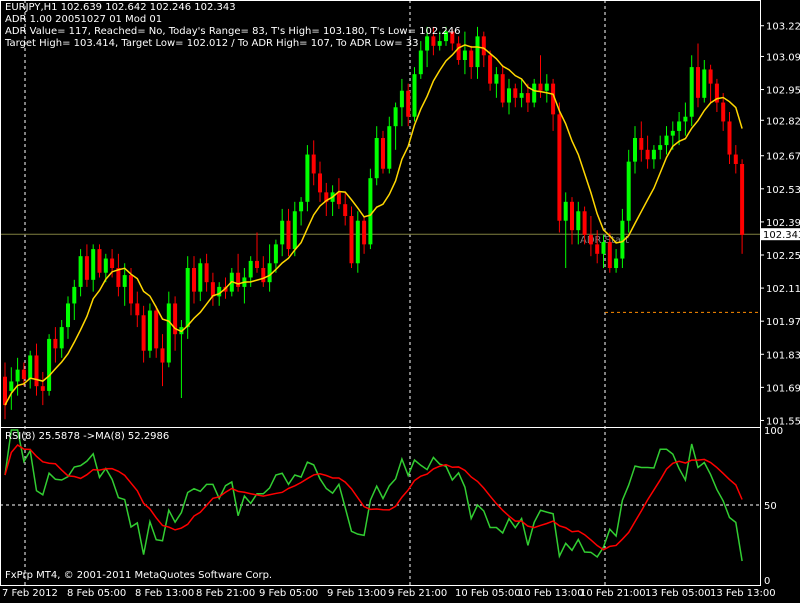 Image resolution: width=800 pixels, height=603 pixels. I want to click on time-tick-label: 9 Feb 21:00, so click(417, 593).